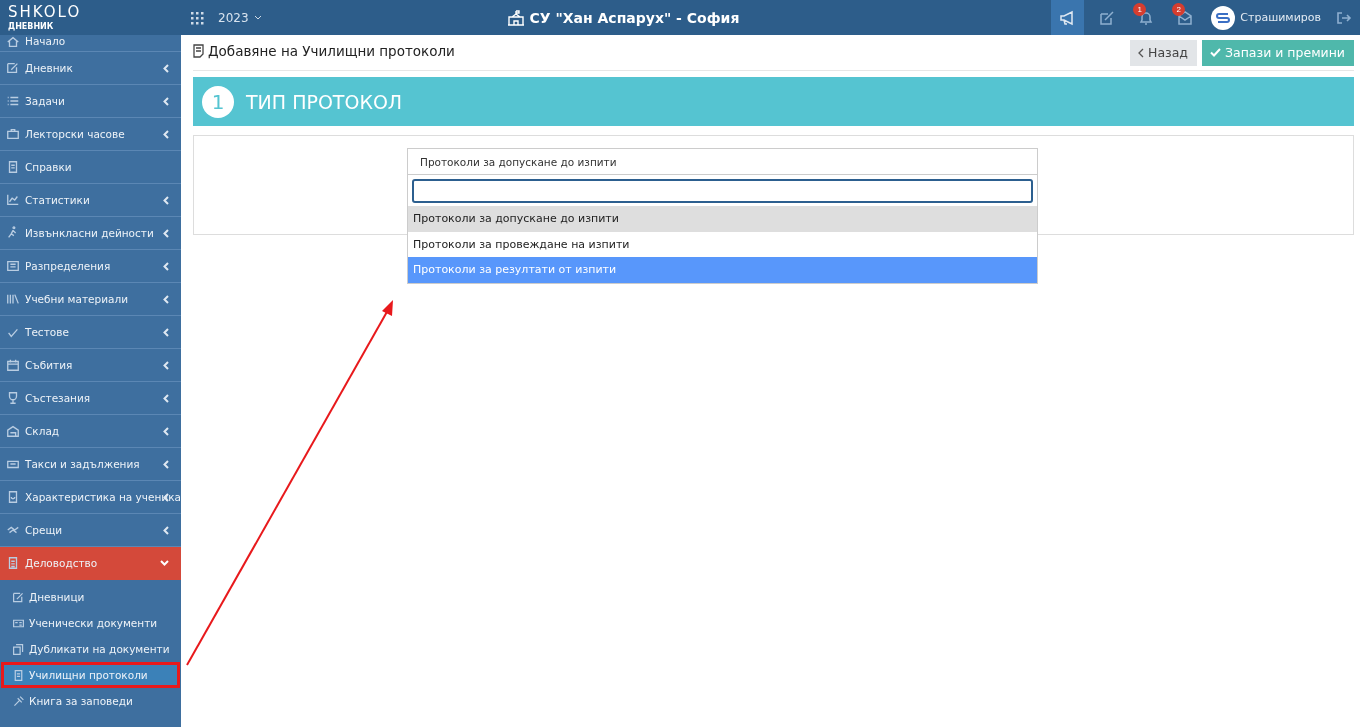  I want to click on submenu-item: Дубликати на документи, so click(90, 649).